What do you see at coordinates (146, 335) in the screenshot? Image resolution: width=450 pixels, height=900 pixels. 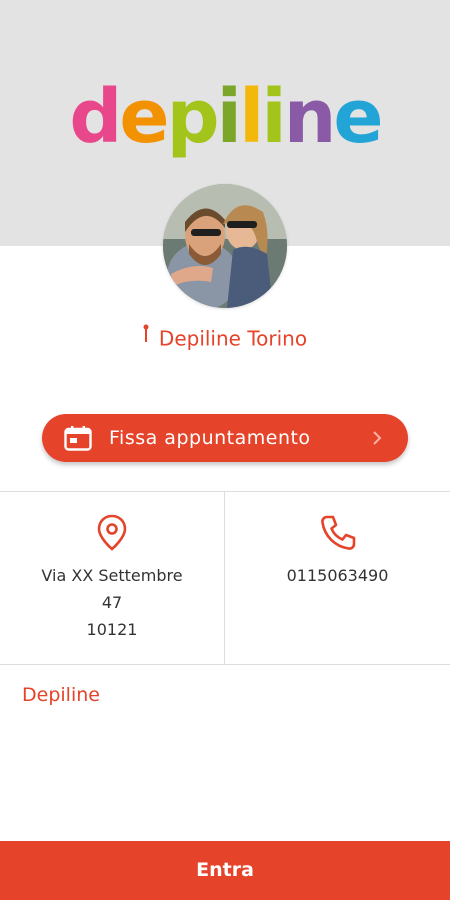 I see `map-pin-icon` at bounding box center [146, 335].